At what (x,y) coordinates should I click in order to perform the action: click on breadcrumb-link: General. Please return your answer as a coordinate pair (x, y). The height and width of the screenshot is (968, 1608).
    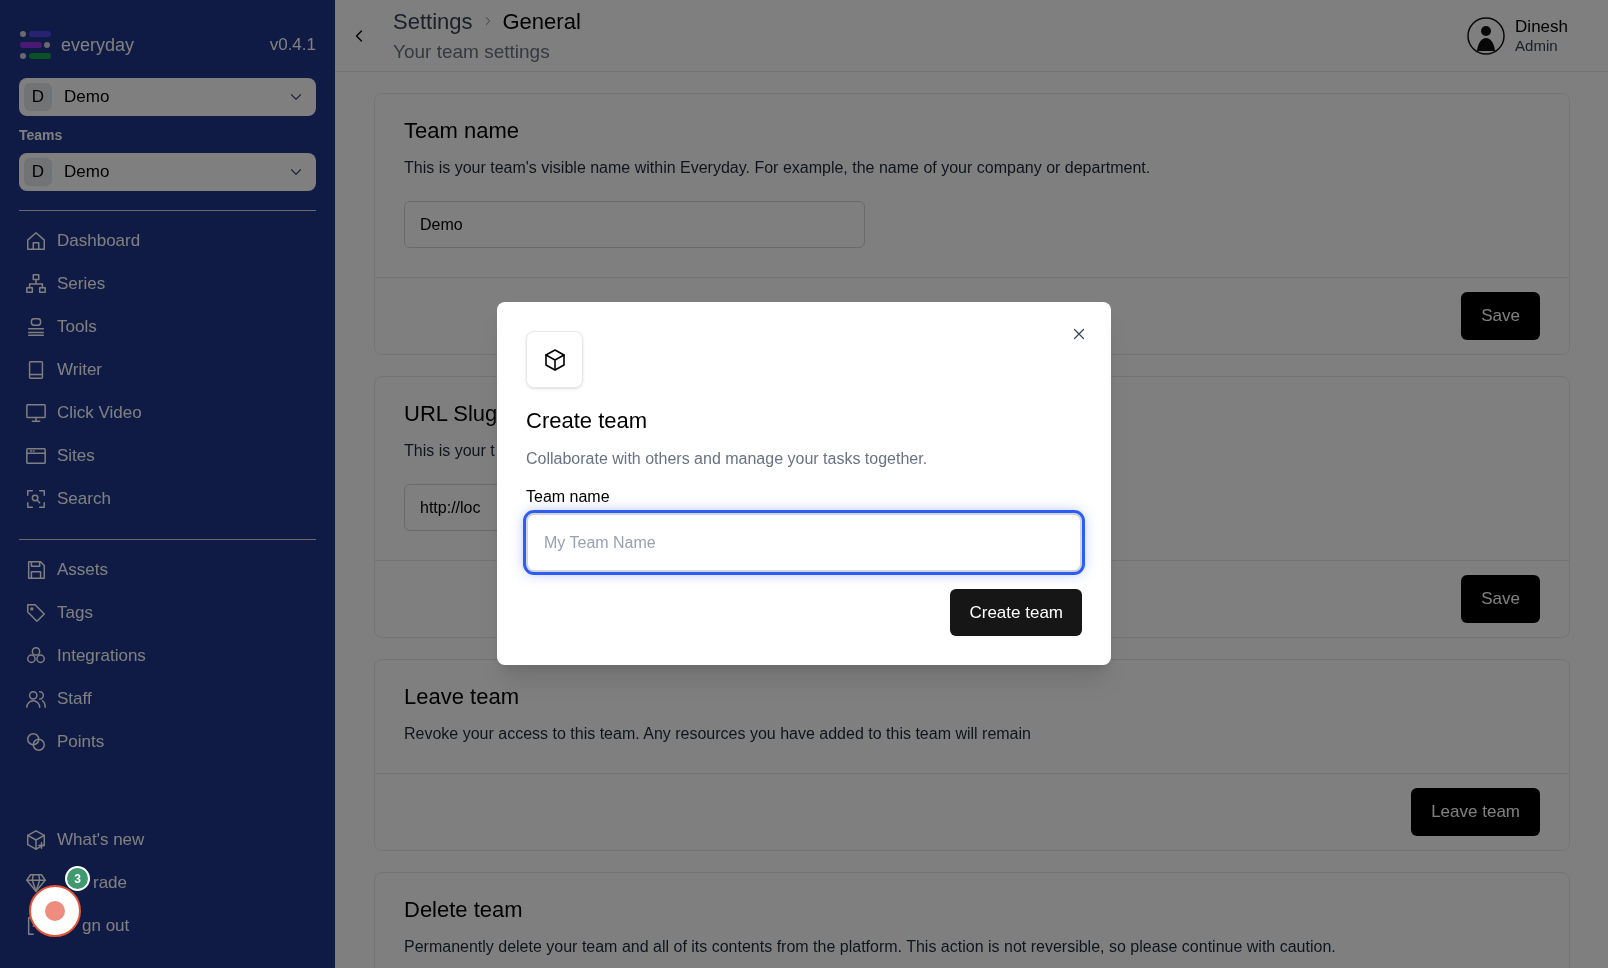
    Looking at the image, I should click on (541, 21).